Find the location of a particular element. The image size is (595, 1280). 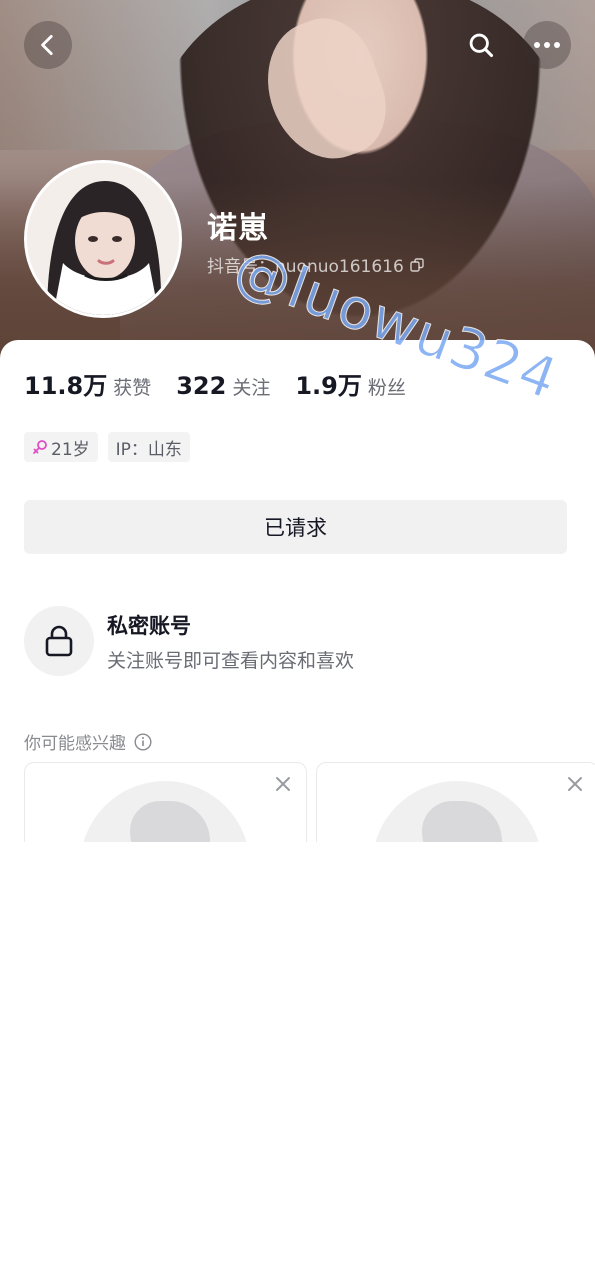

back-button is located at coordinates (48, 45).